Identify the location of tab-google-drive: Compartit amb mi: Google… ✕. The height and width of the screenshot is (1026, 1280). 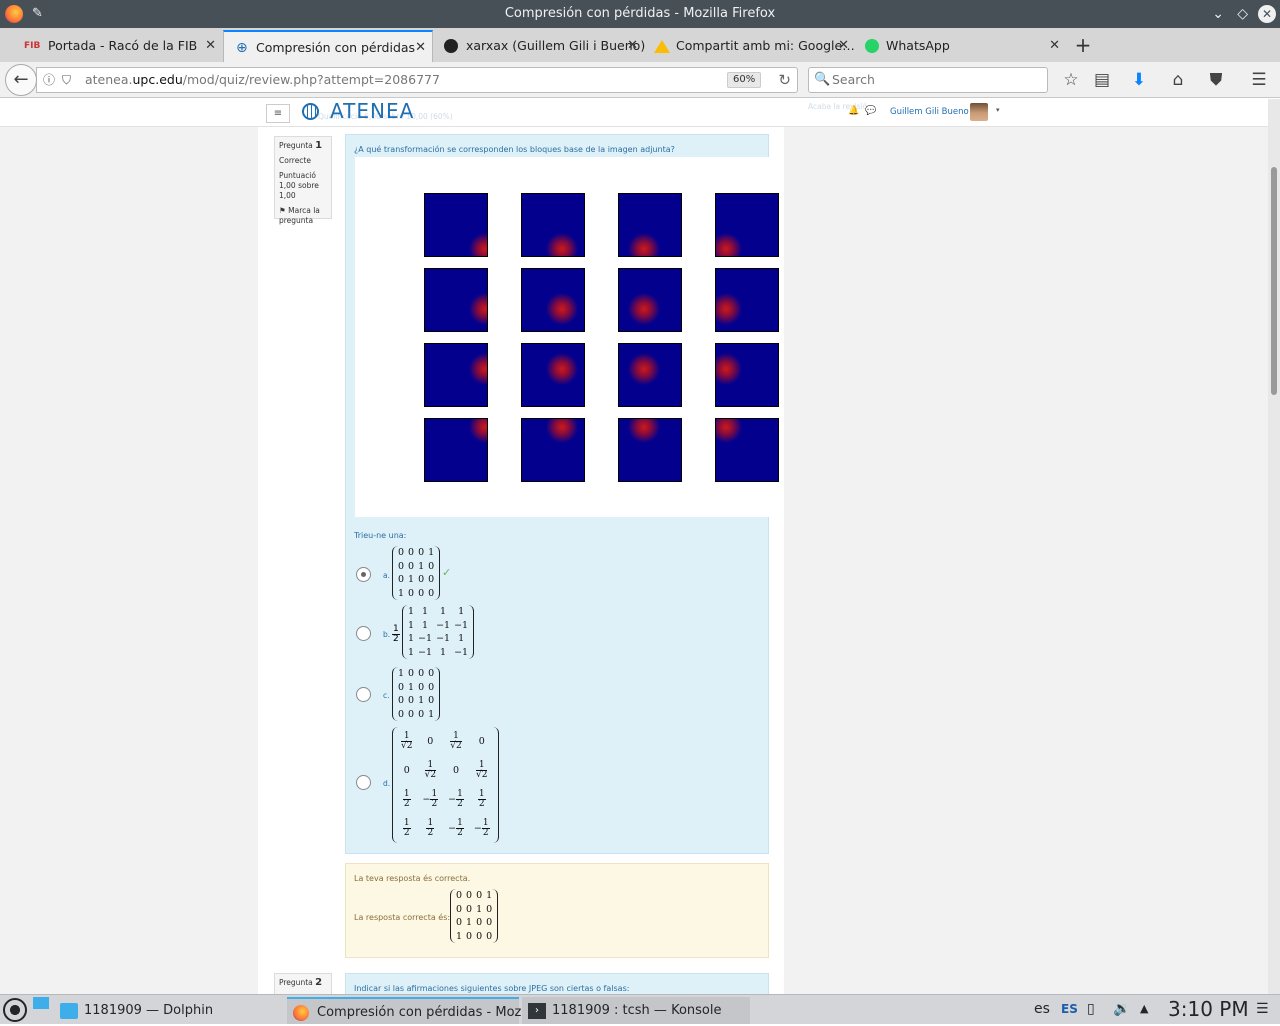
(750, 46).